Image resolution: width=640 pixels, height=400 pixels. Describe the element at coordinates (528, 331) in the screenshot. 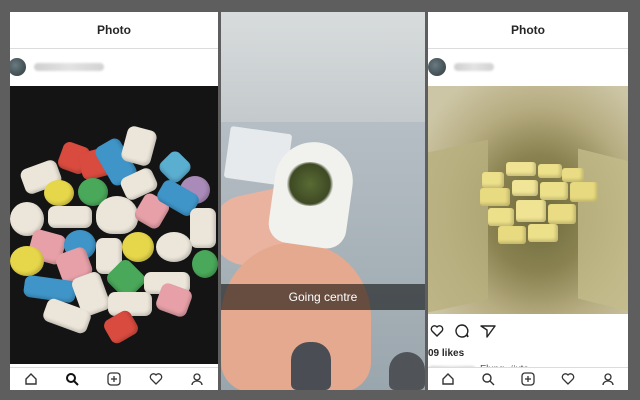

I see `post-actions` at that location.